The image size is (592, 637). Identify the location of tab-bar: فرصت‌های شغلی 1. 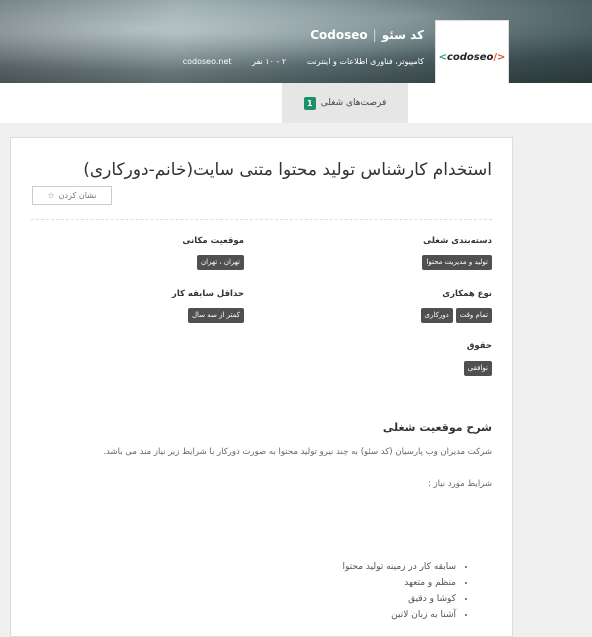
(296, 103).